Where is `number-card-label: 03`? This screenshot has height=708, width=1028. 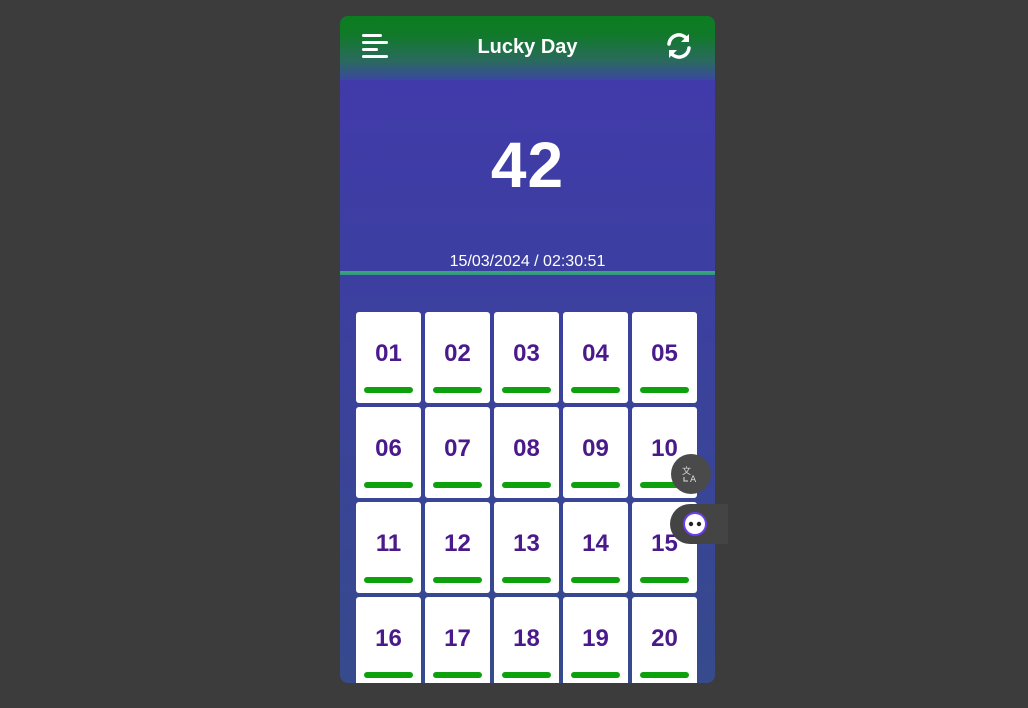 number-card-label: 03 is located at coordinates (526, 353).